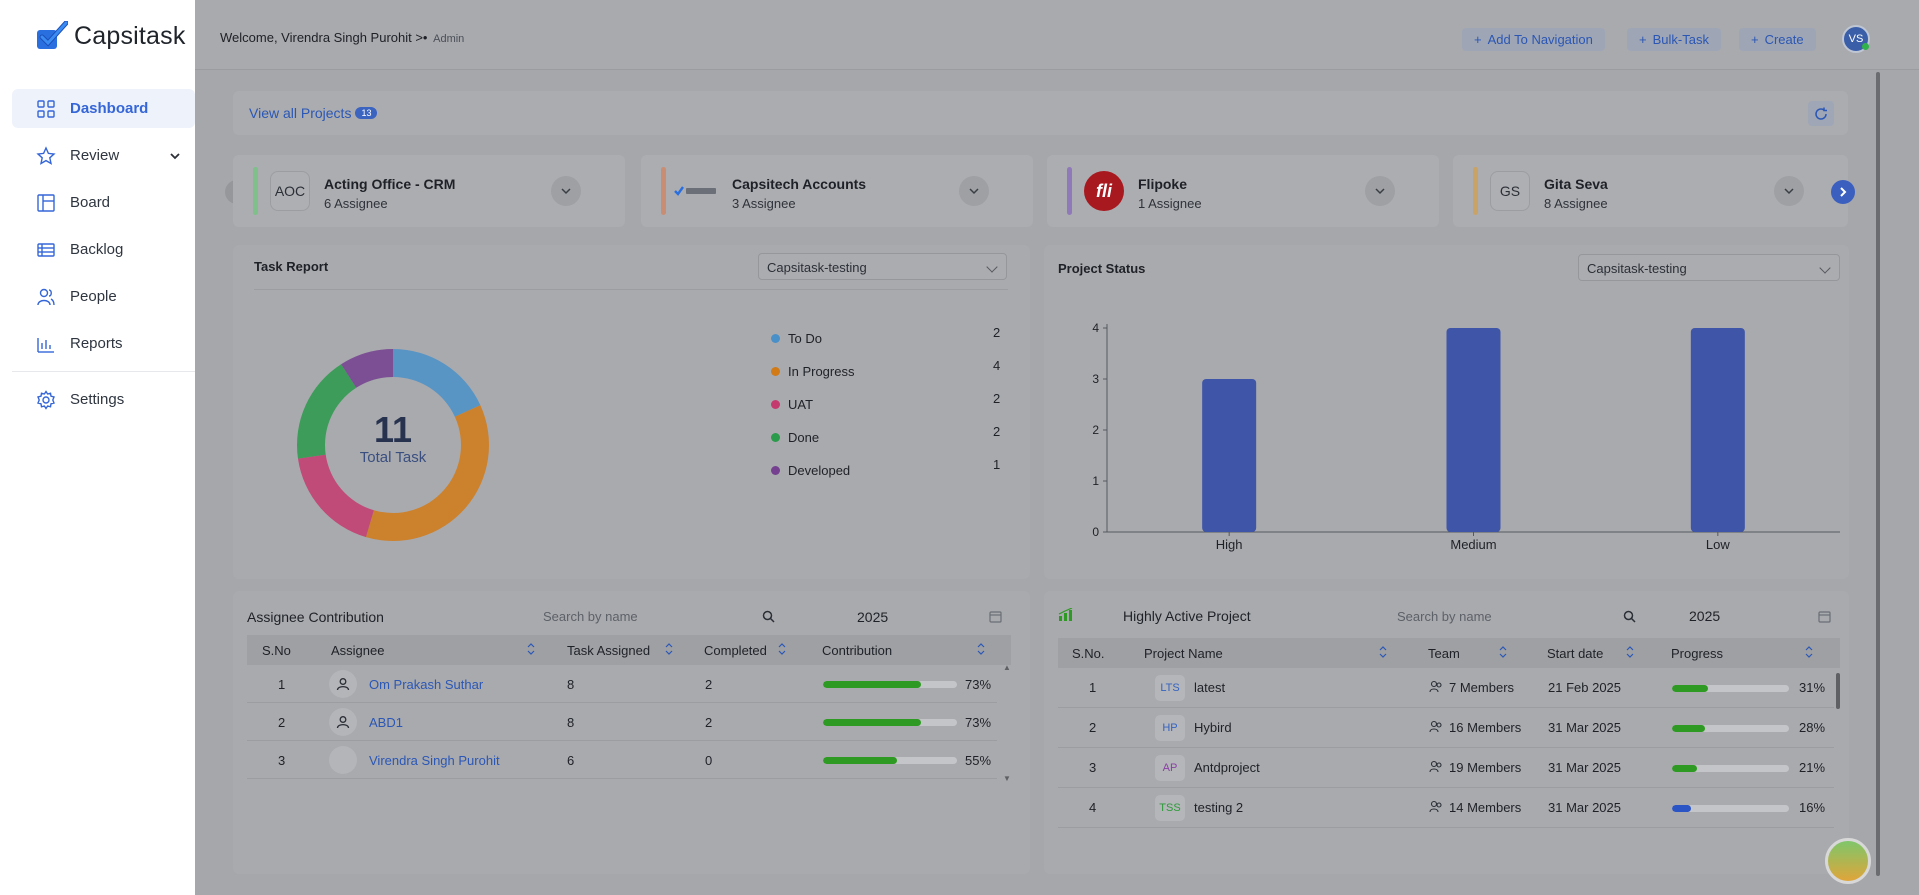  I want to click on project-status-bar-chart: 0 1 2 3 4 High Medium Low, so click(1466, 436).